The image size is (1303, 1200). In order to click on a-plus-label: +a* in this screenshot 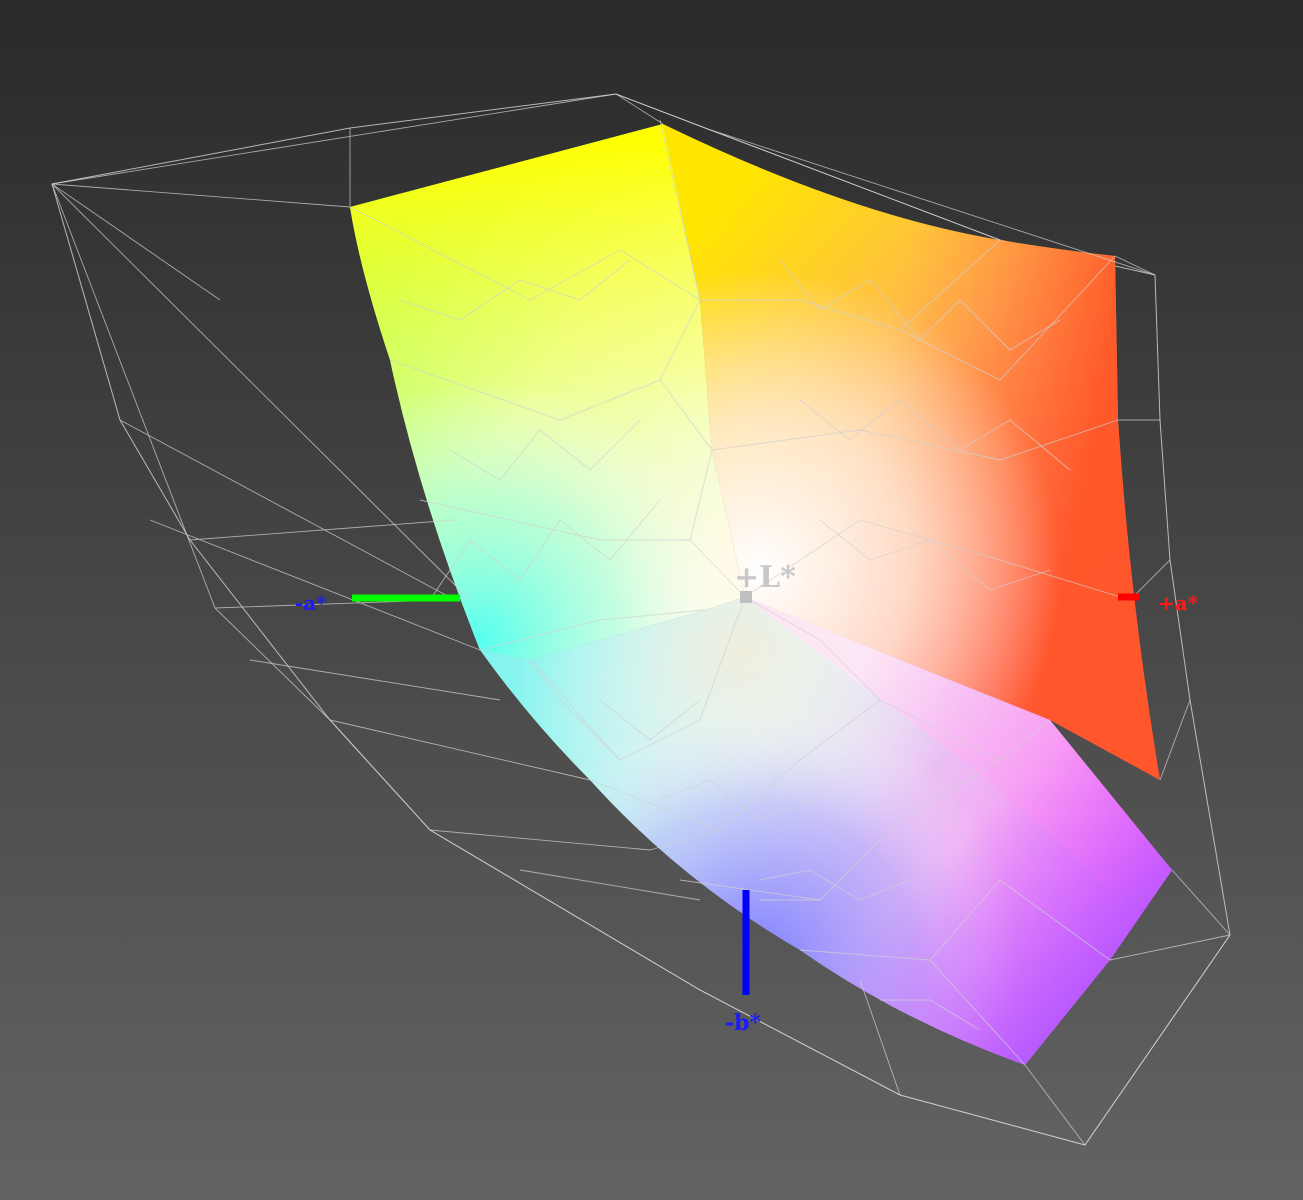, I will do `click(1178, 603)`.